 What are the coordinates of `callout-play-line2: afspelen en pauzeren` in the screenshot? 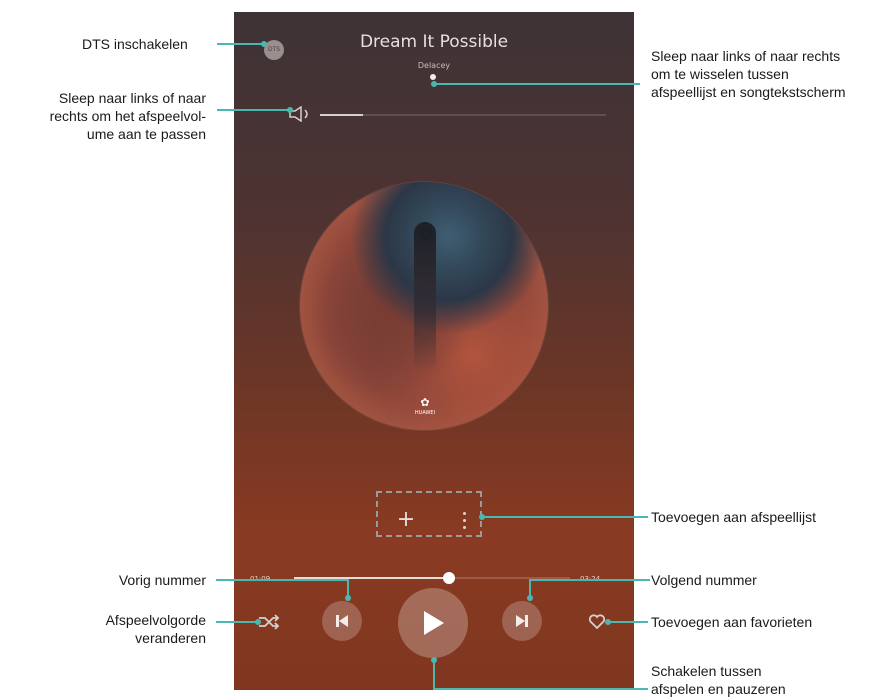 It's located at (718, 689).